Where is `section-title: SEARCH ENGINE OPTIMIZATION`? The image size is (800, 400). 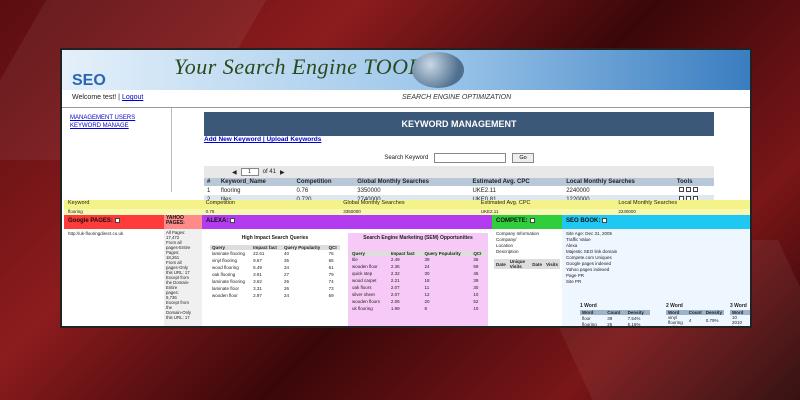
section-title: SEARCH ENGINE OPTIMIZATION is located at coordinates (457, 97).